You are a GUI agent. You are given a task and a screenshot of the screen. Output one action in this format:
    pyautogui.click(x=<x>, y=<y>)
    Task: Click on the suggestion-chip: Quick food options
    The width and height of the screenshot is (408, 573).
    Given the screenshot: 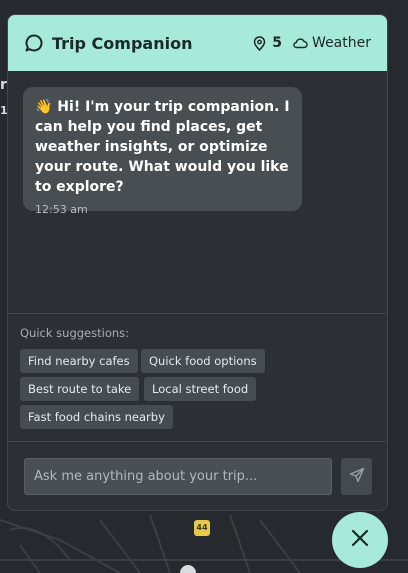 What is the action you would take?
    pyautogui.click(x=203, y=361)
    